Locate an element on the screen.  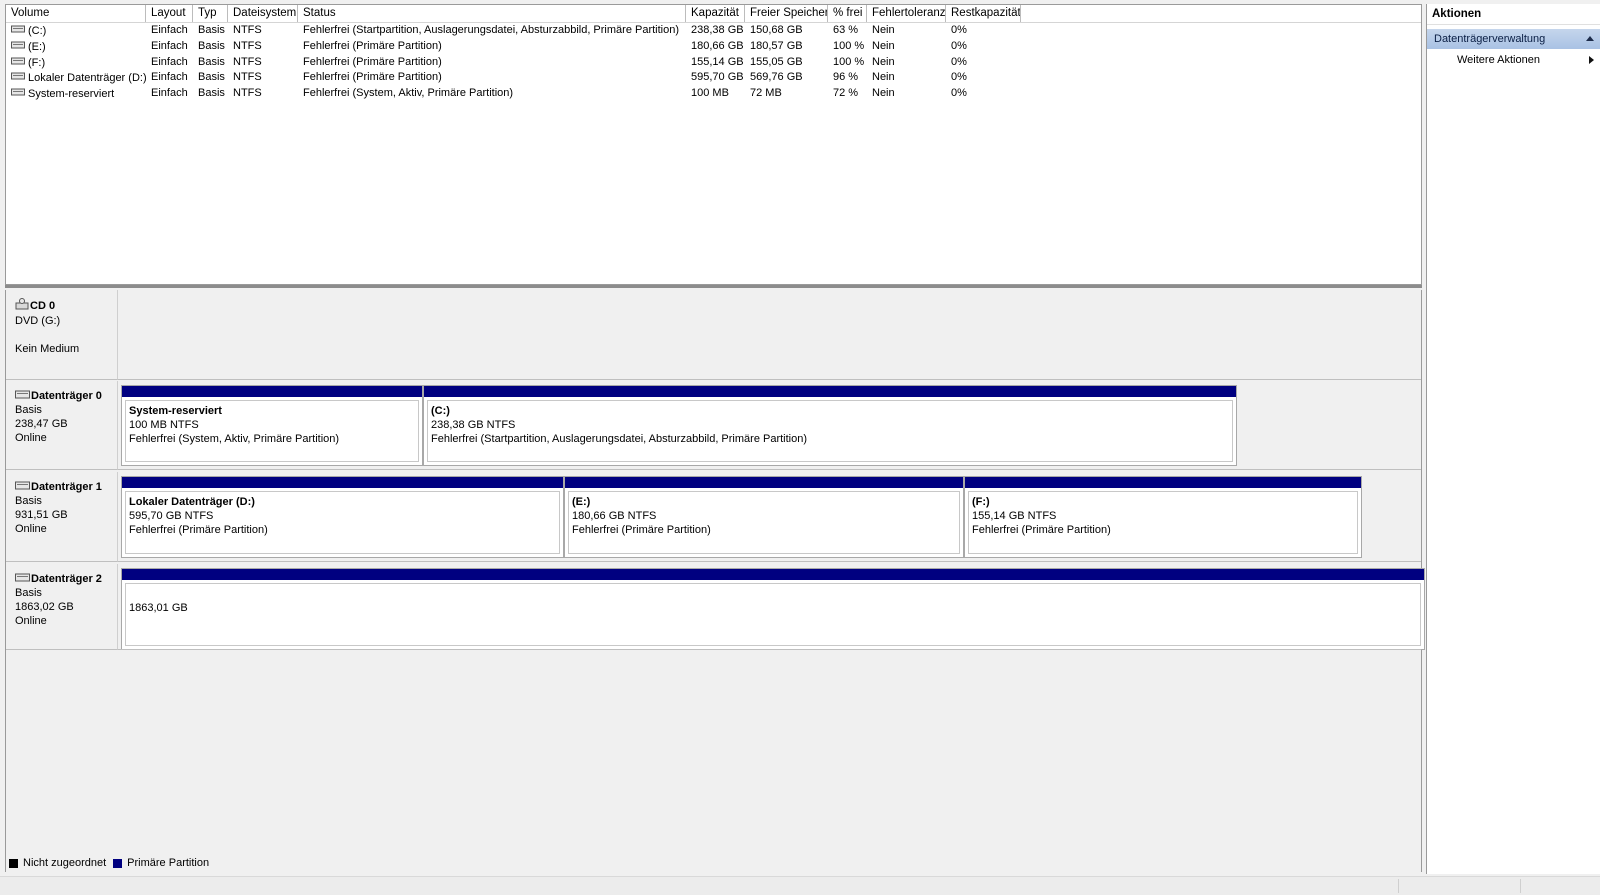
actions-title: Aktionen is located at coordinates (1513, 14).